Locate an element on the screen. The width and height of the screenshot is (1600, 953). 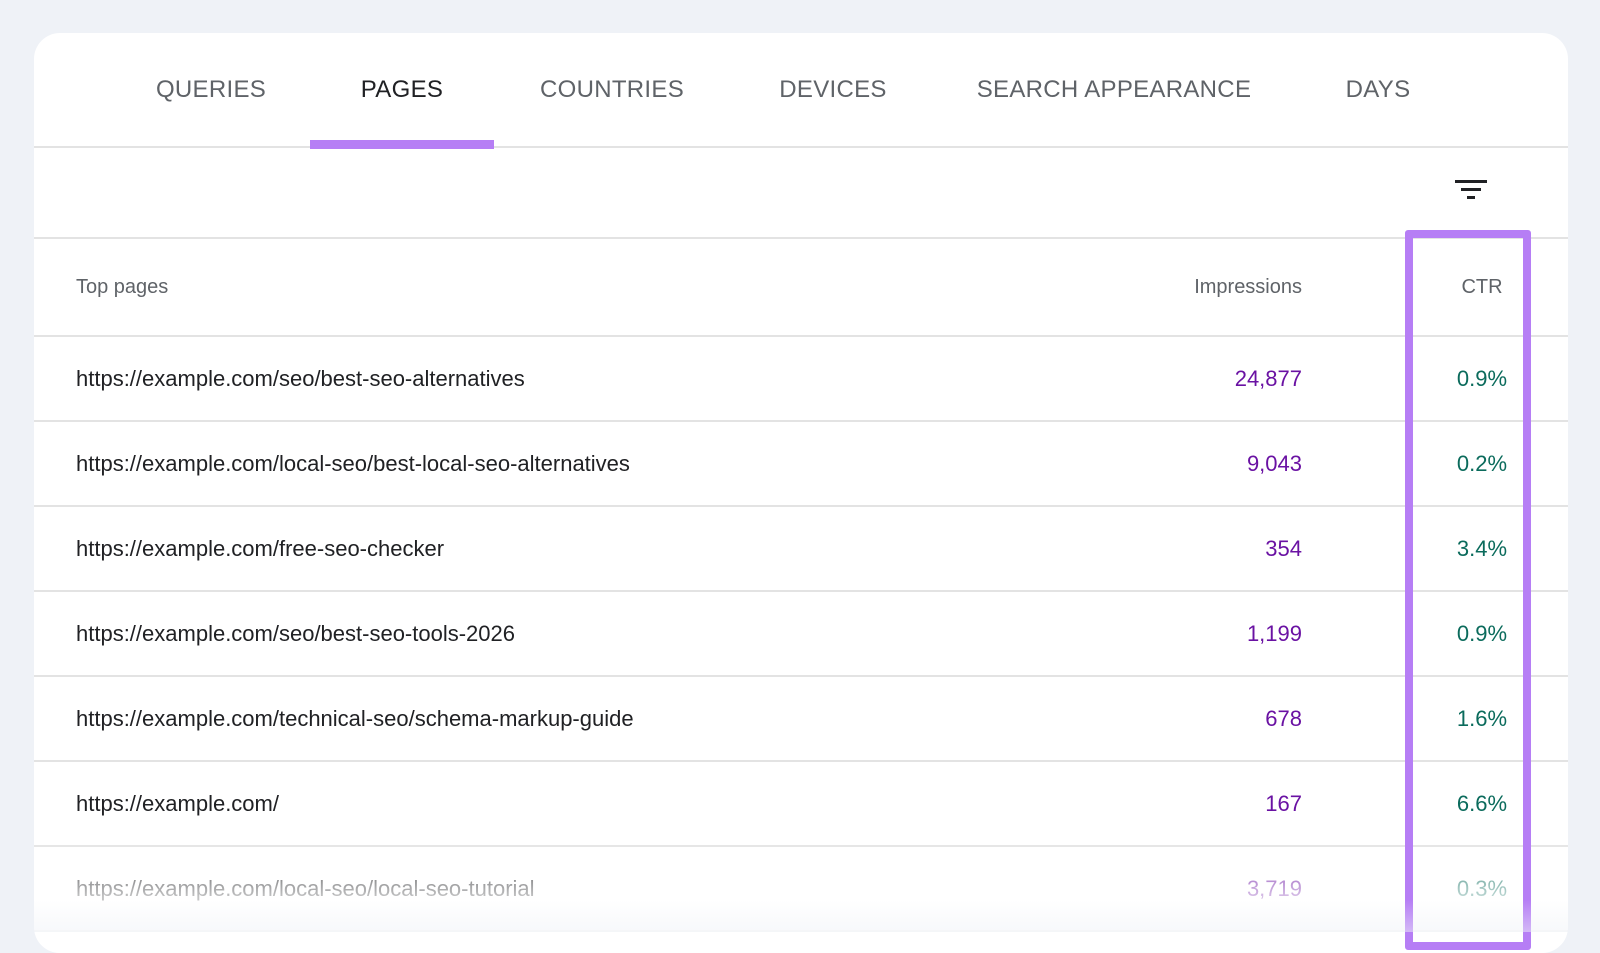
ctr-value: 1.6% is located at coordinates (1482, 718).